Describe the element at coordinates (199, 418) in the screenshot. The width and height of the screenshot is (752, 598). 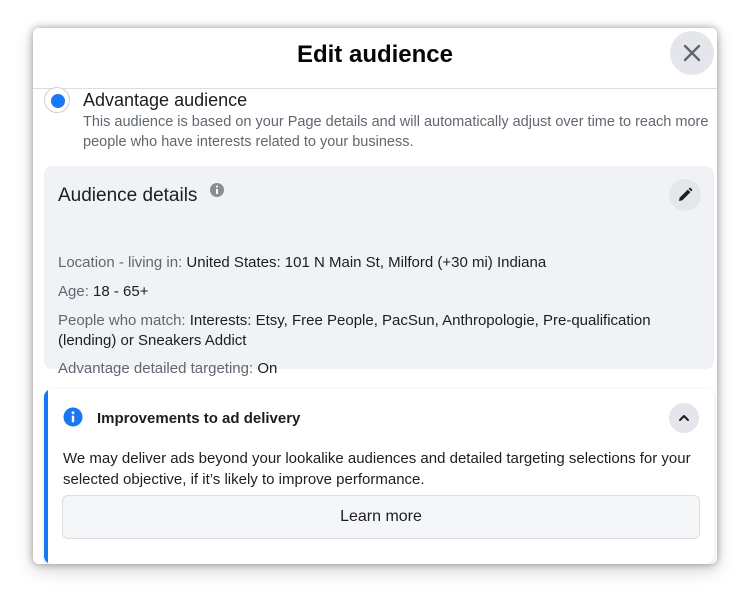
I see `improvements-title: Improvements to ad delivery` at that location.